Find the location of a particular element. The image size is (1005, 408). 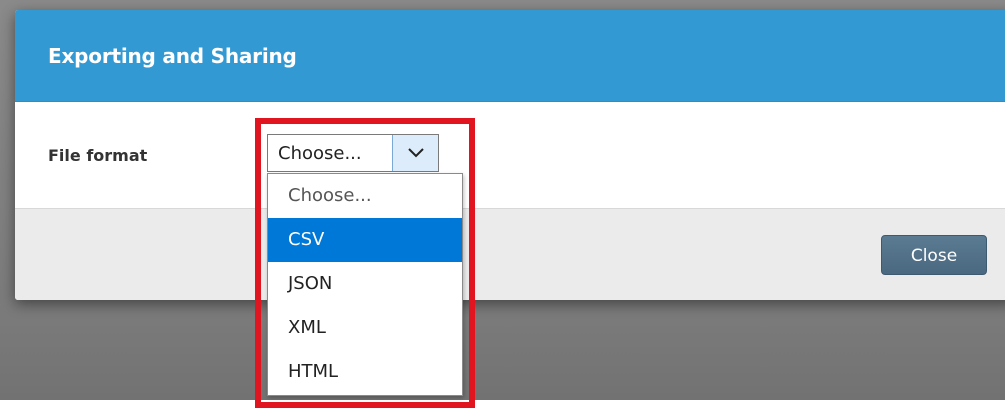

dialog-title: Exporting and Sharing is located at coordinates (172, 56).